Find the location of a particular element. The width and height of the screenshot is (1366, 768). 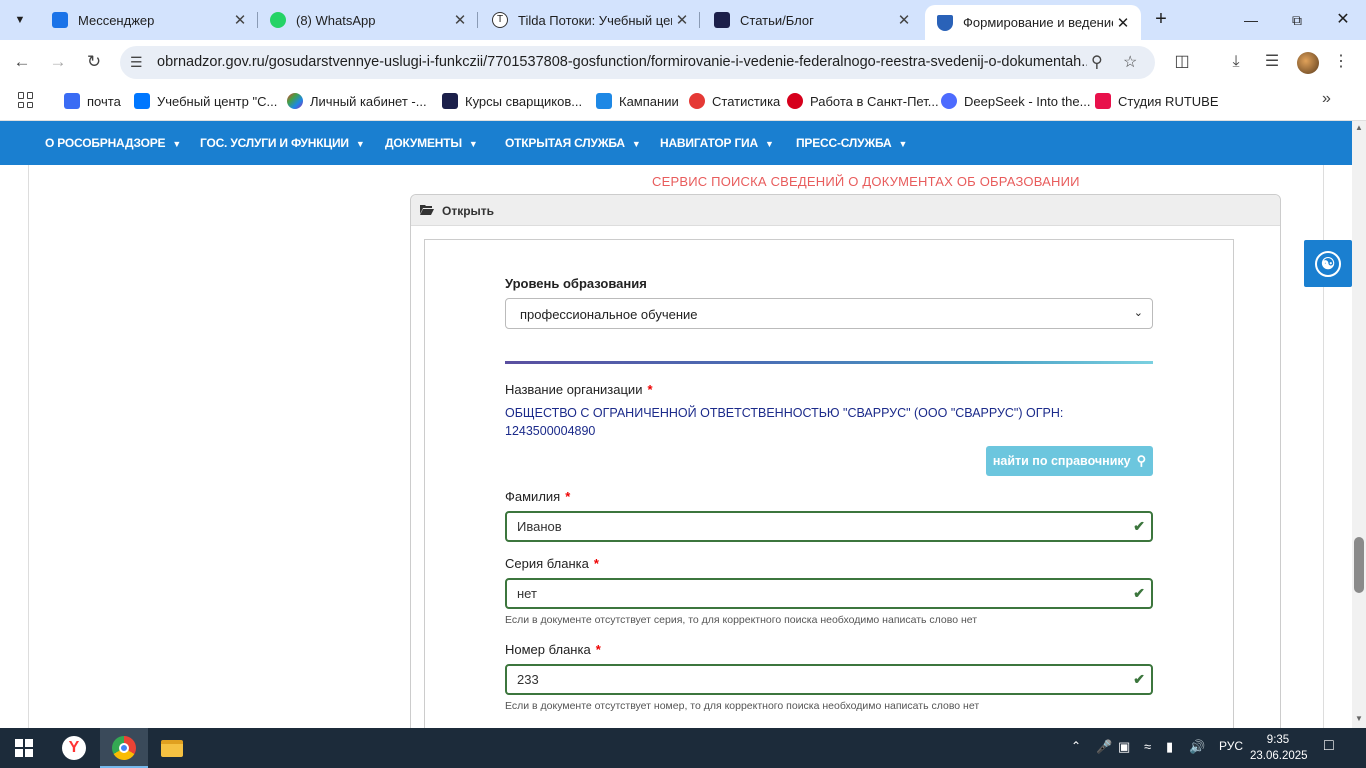

clock: 9:35 23.06.2025 is located at coordinates (1279, 748).